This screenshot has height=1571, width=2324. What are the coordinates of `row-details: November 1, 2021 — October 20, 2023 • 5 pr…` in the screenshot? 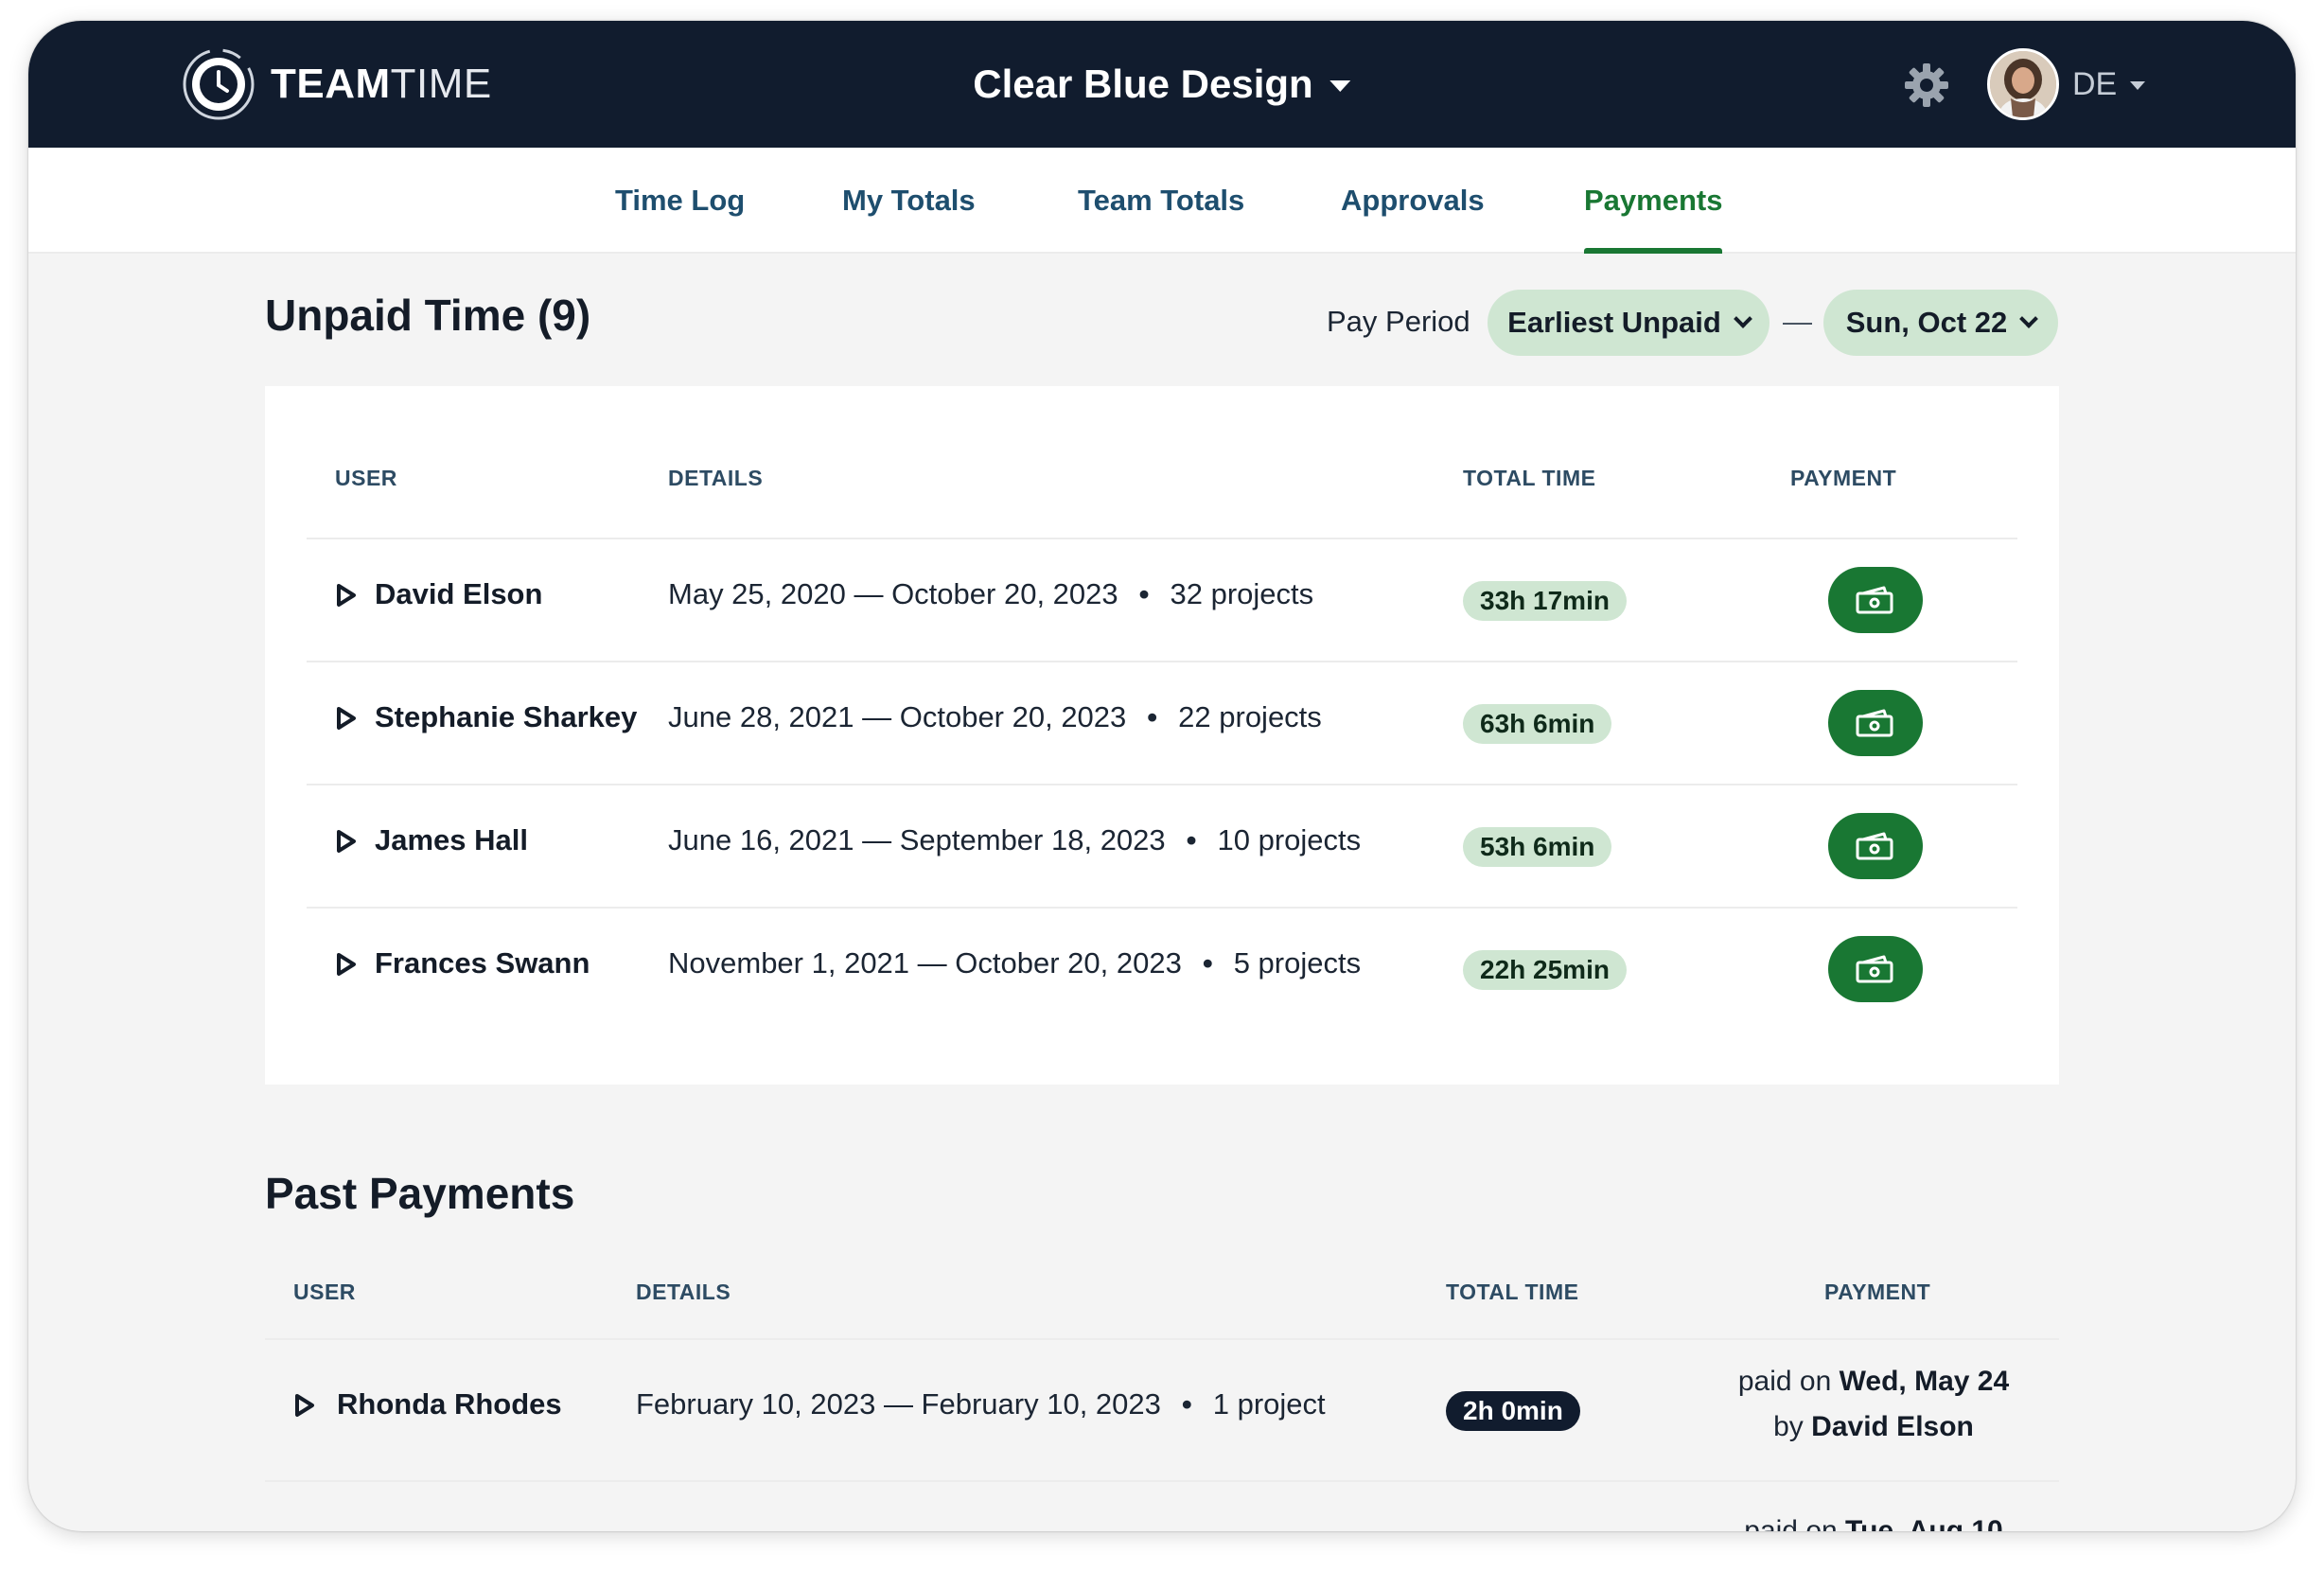 It's located at (1014, 963).